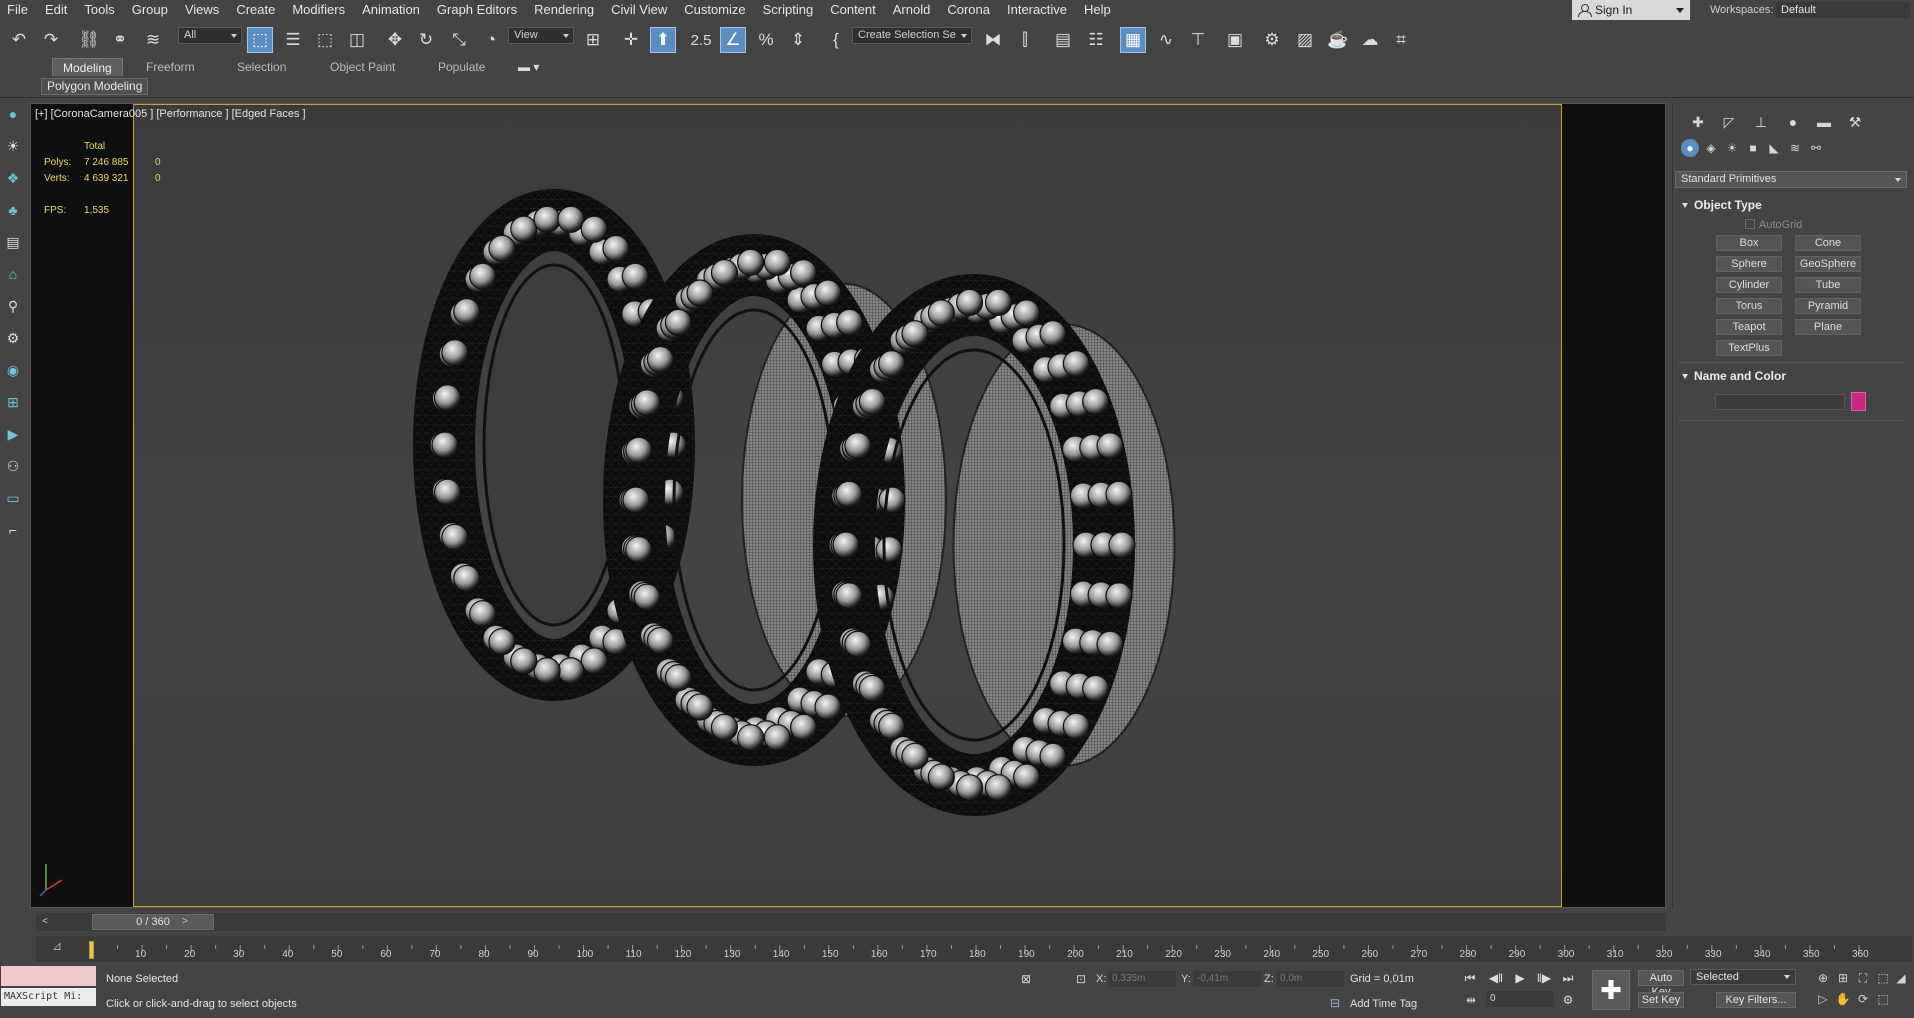 The width and height of the screenshot is (1914, 1018). I want to click on zoom-extents-icon: ⛶, so click(1863, 978).